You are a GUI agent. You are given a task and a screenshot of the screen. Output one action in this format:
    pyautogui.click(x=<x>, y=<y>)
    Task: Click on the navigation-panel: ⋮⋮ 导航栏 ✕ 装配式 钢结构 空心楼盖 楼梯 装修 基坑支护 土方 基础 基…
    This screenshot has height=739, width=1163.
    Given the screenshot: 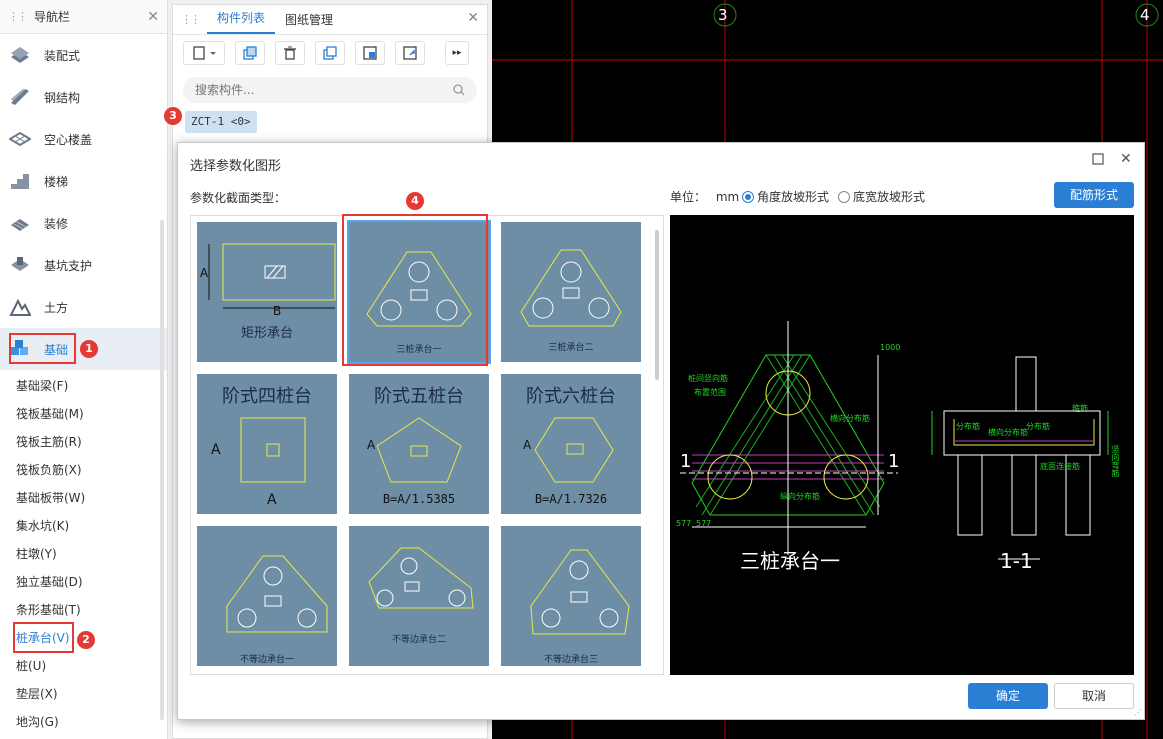 What is the action you would take?
    pyautogui.click(x=84, y=369)
    